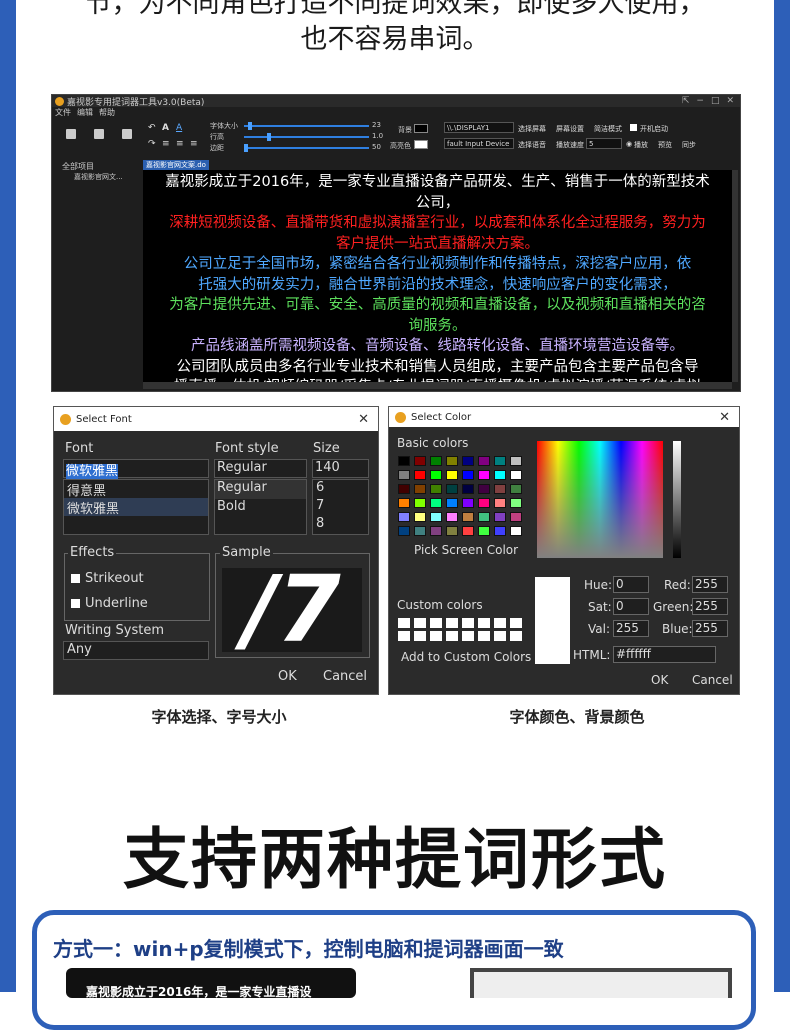 Image resolution: width=790 pixels, height=1030 pixels. What do you see at coordinates (710, 628) in the screenshot?
I see `blue-spinbox: 255` at bounding box center [710, 628].